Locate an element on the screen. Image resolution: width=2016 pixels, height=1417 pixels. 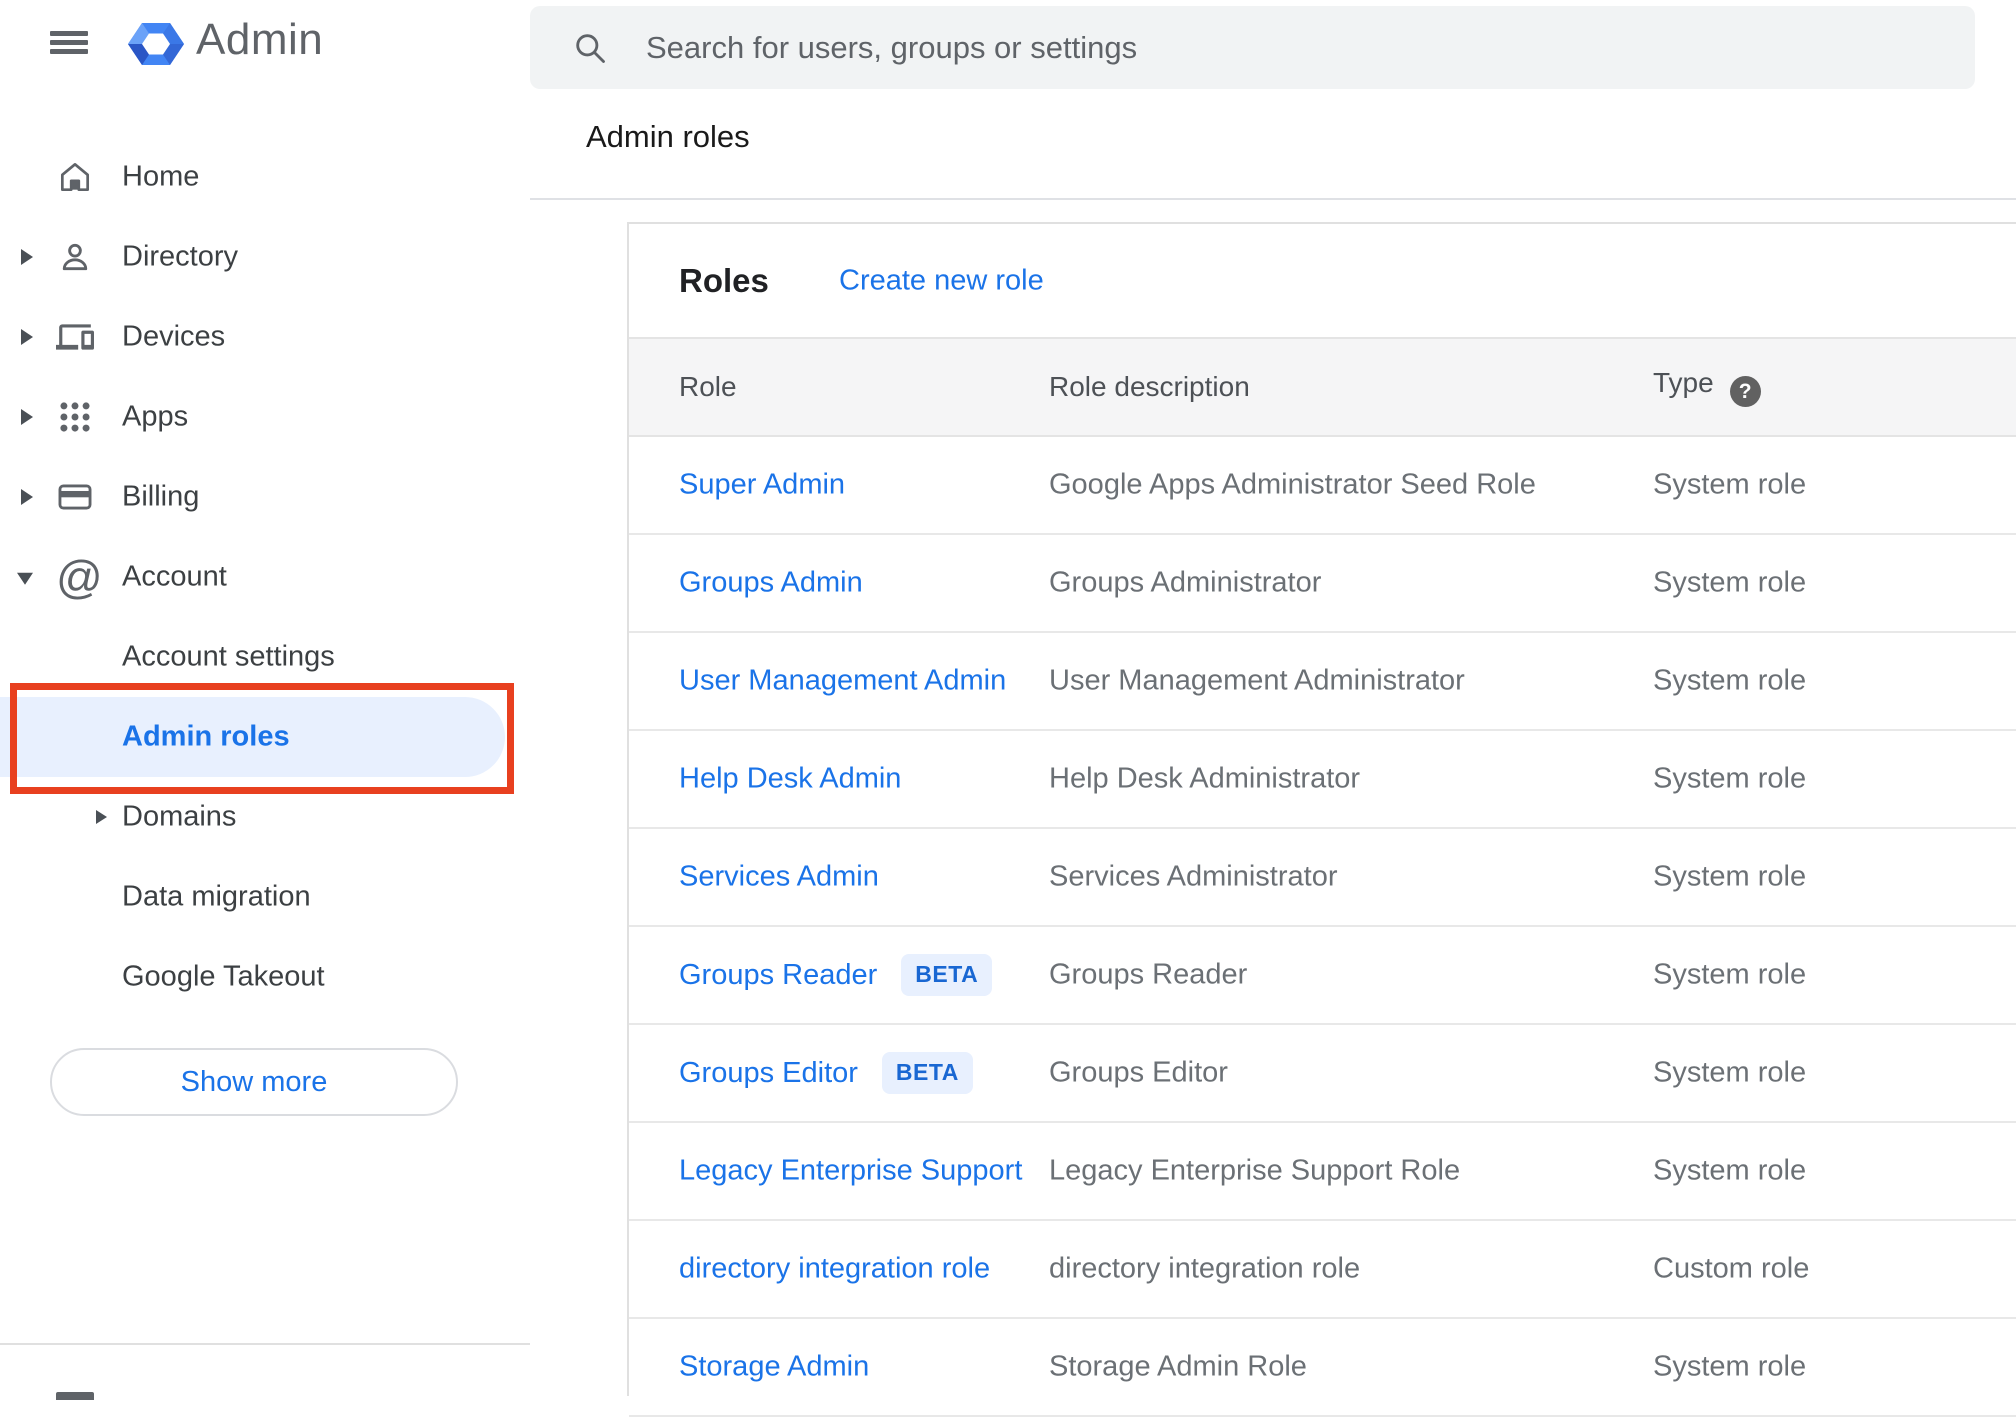
role-link: Groups Reader is located at coordinates (778, 975).